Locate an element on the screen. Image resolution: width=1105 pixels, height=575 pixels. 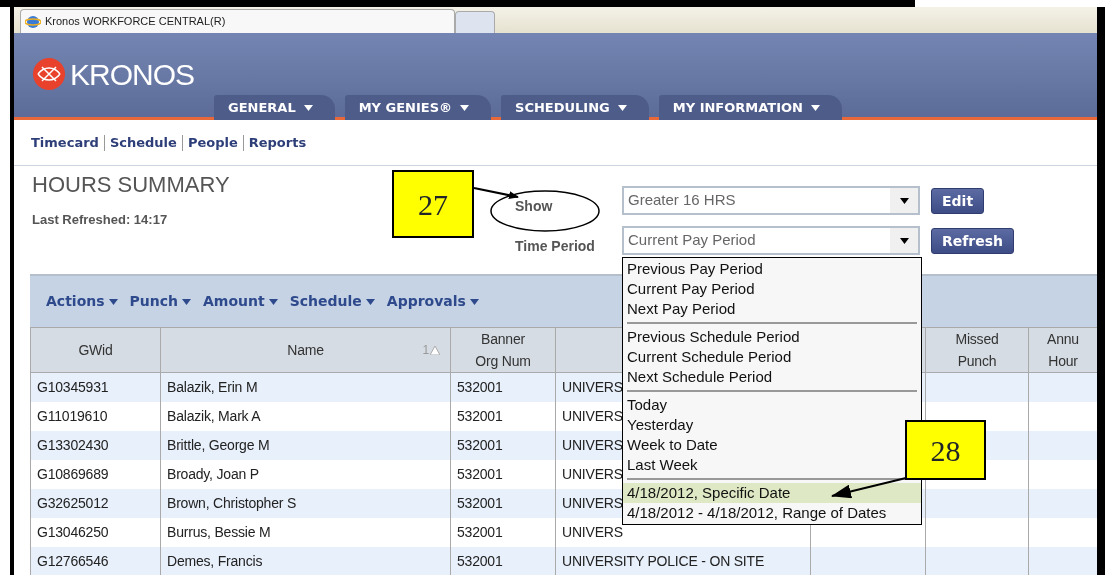
browser-logo-icon is located at coordinates (33, 21).